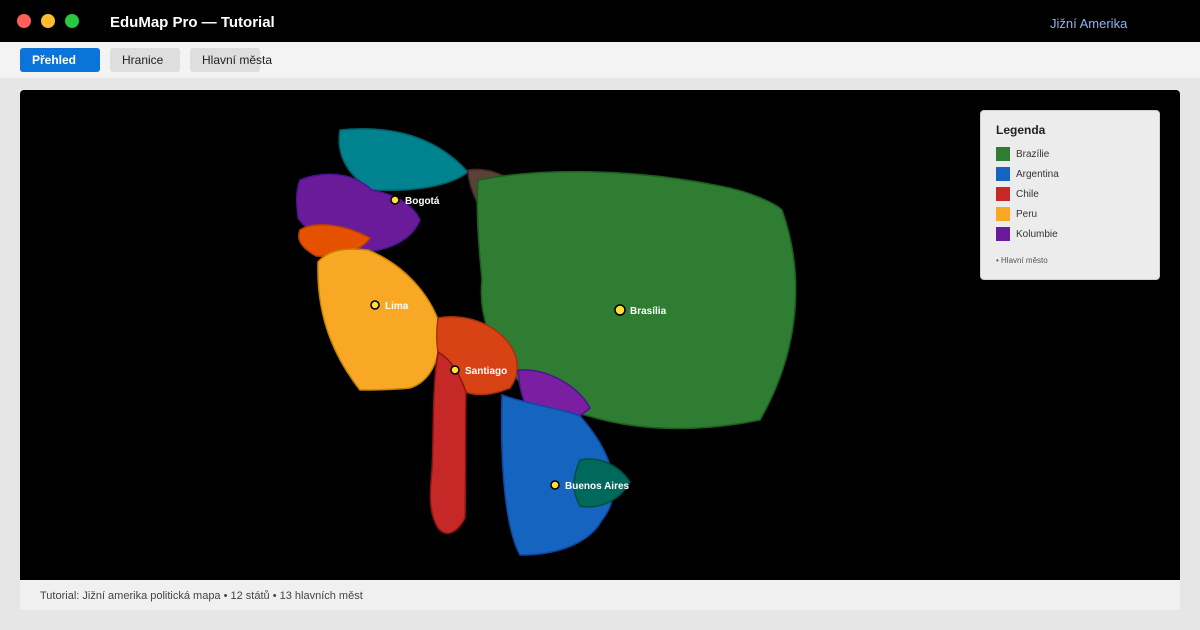  I want to click on tab-hranice: Hranice, so click(145, 60).